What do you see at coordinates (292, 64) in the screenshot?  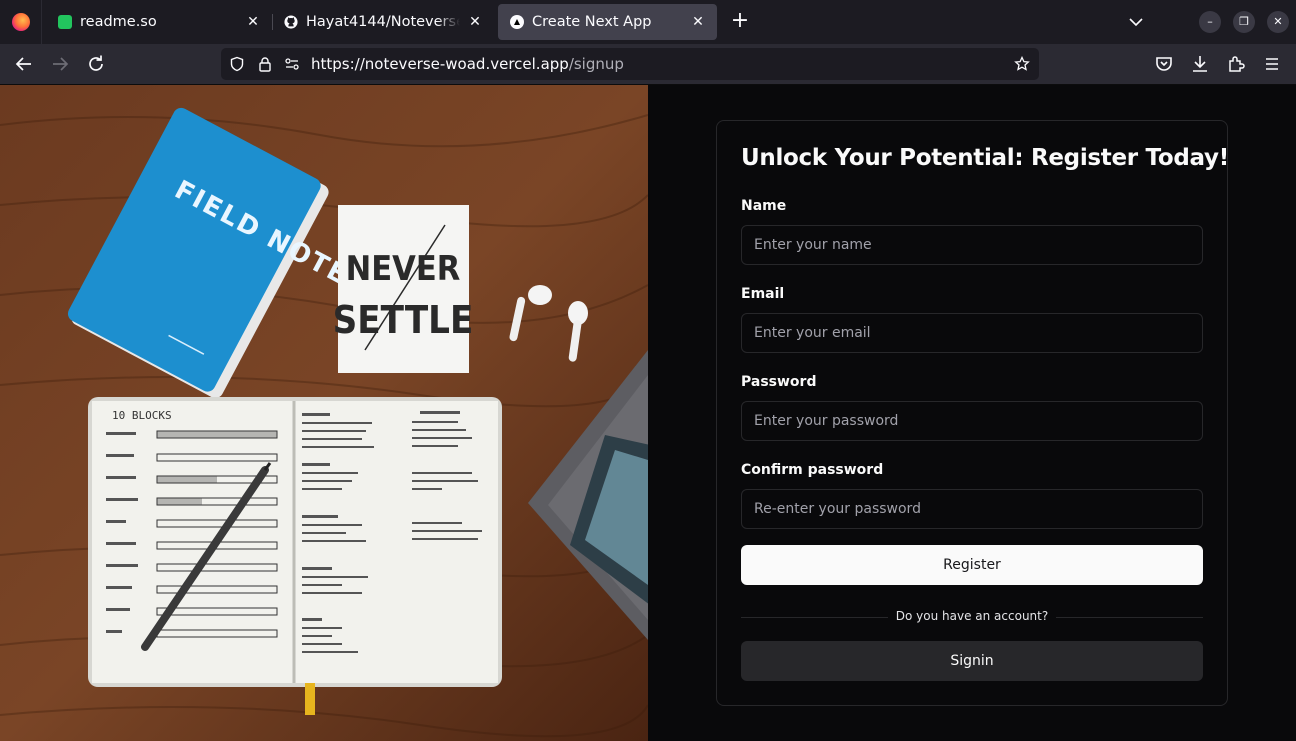 I see `site-permissions-icon` at bounding box center [292, 64].